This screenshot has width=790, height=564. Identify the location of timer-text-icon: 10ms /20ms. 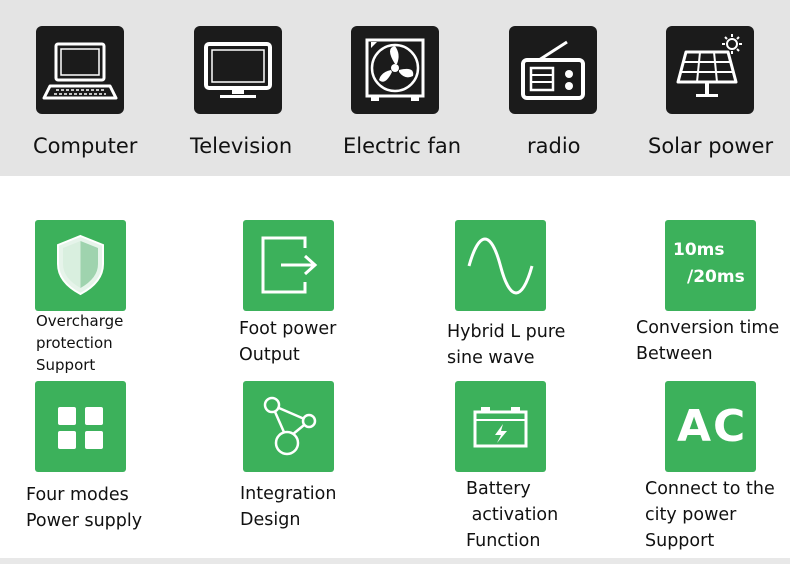
(710, 265).